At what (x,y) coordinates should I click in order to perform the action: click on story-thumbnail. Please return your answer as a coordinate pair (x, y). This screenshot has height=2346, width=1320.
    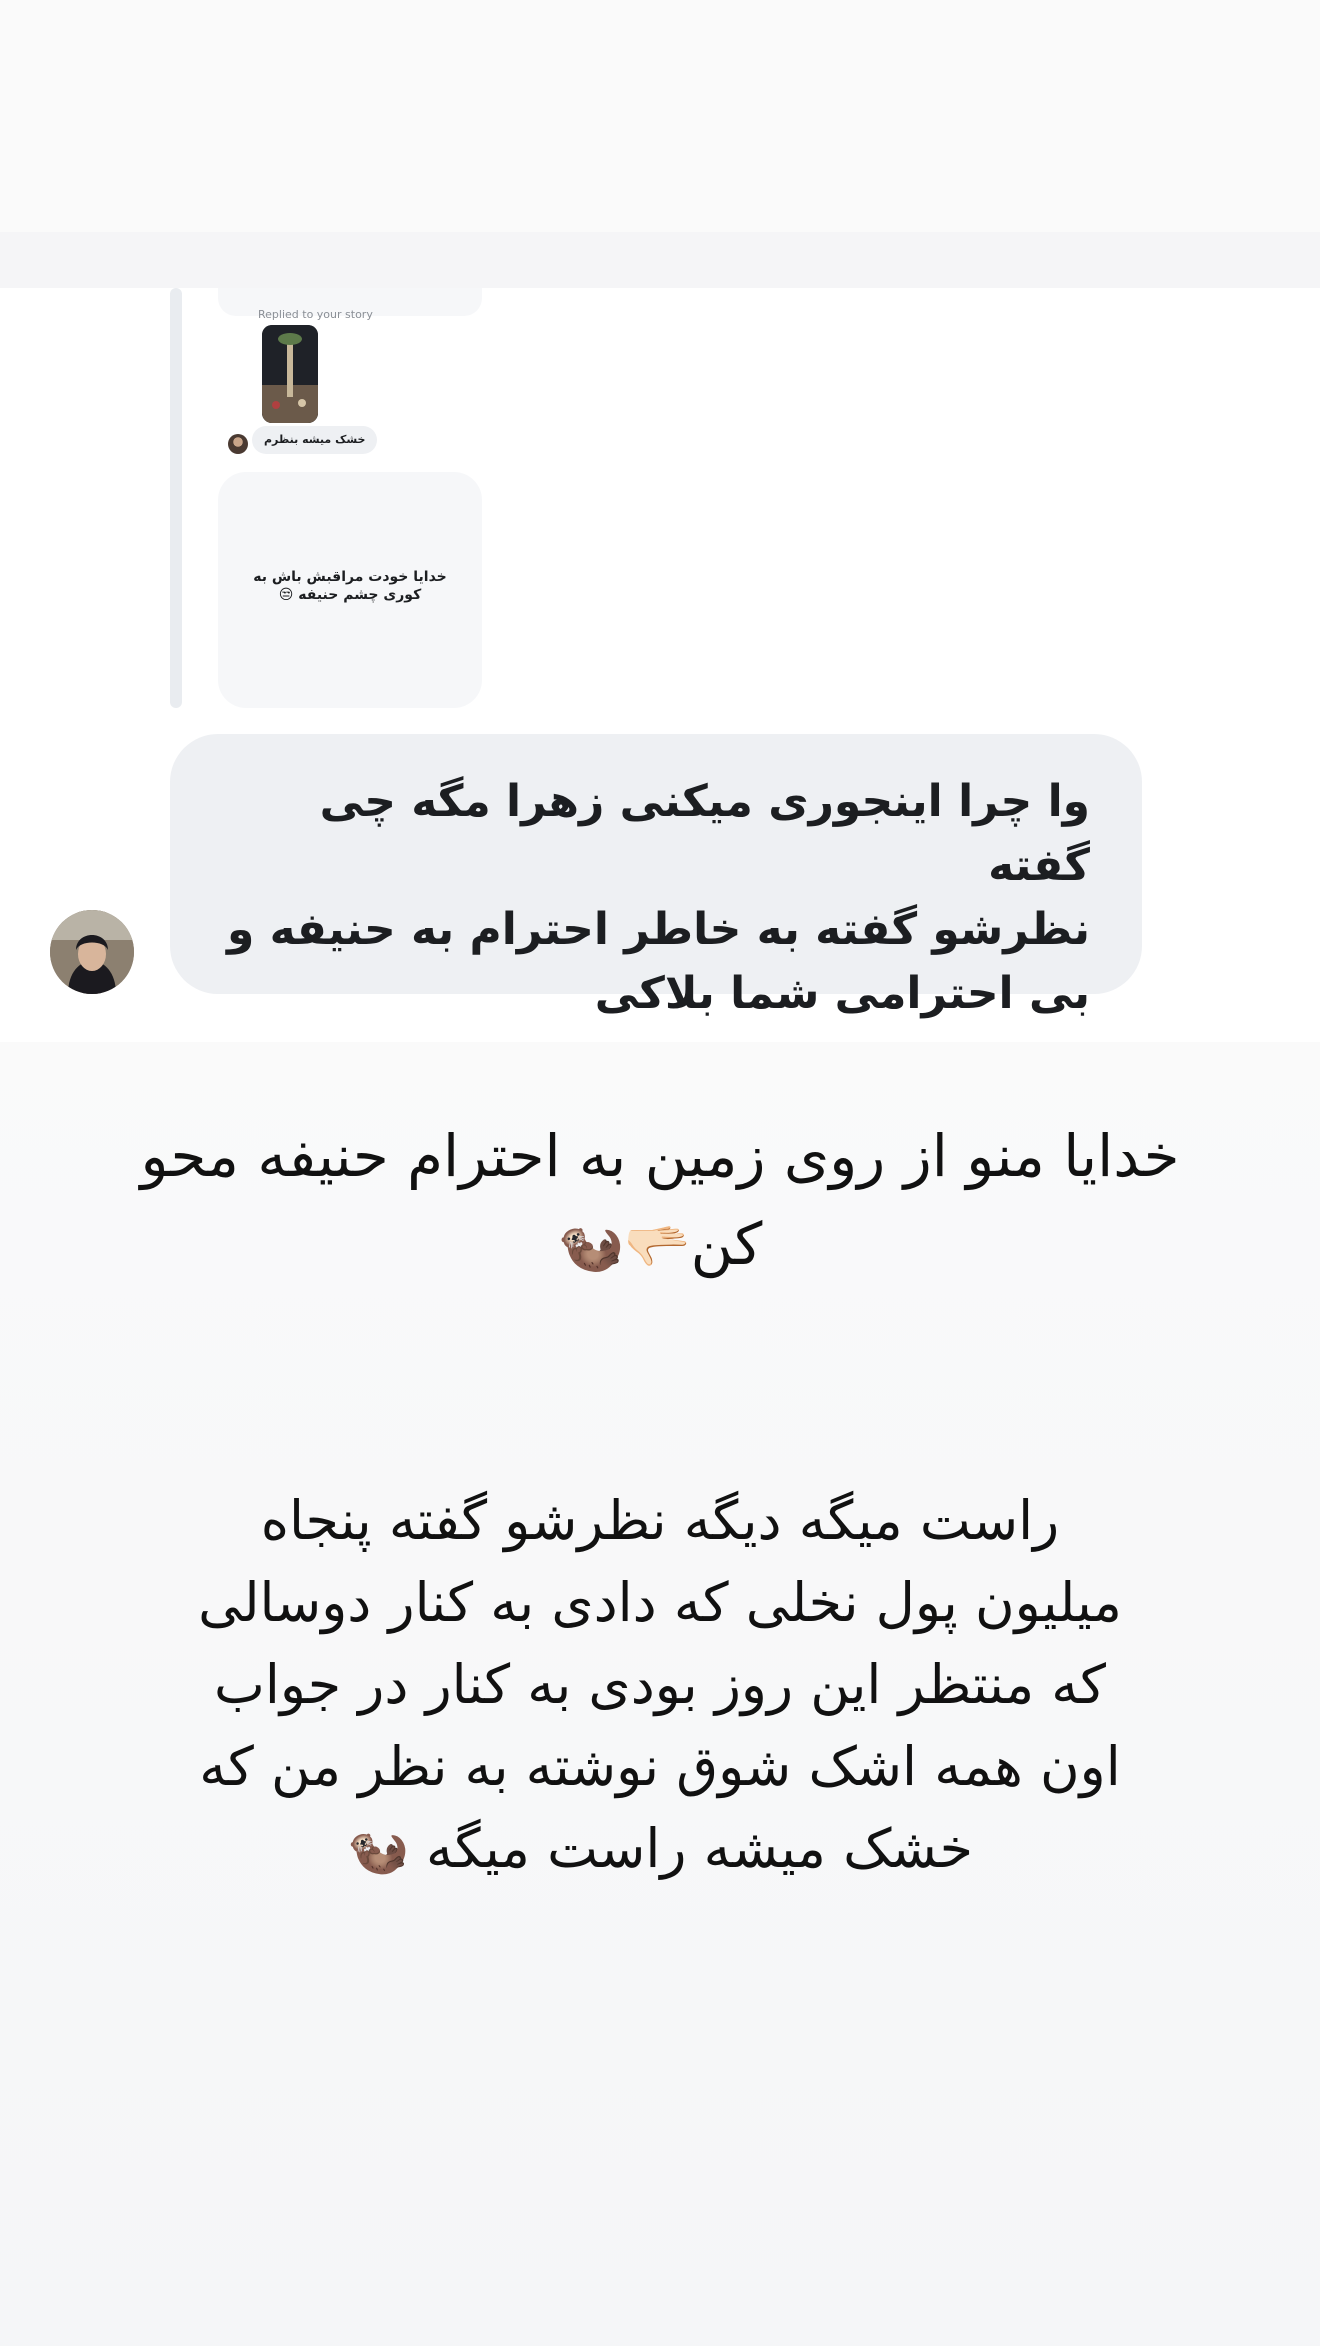
    Looking at the image, I should click on (290, 374).